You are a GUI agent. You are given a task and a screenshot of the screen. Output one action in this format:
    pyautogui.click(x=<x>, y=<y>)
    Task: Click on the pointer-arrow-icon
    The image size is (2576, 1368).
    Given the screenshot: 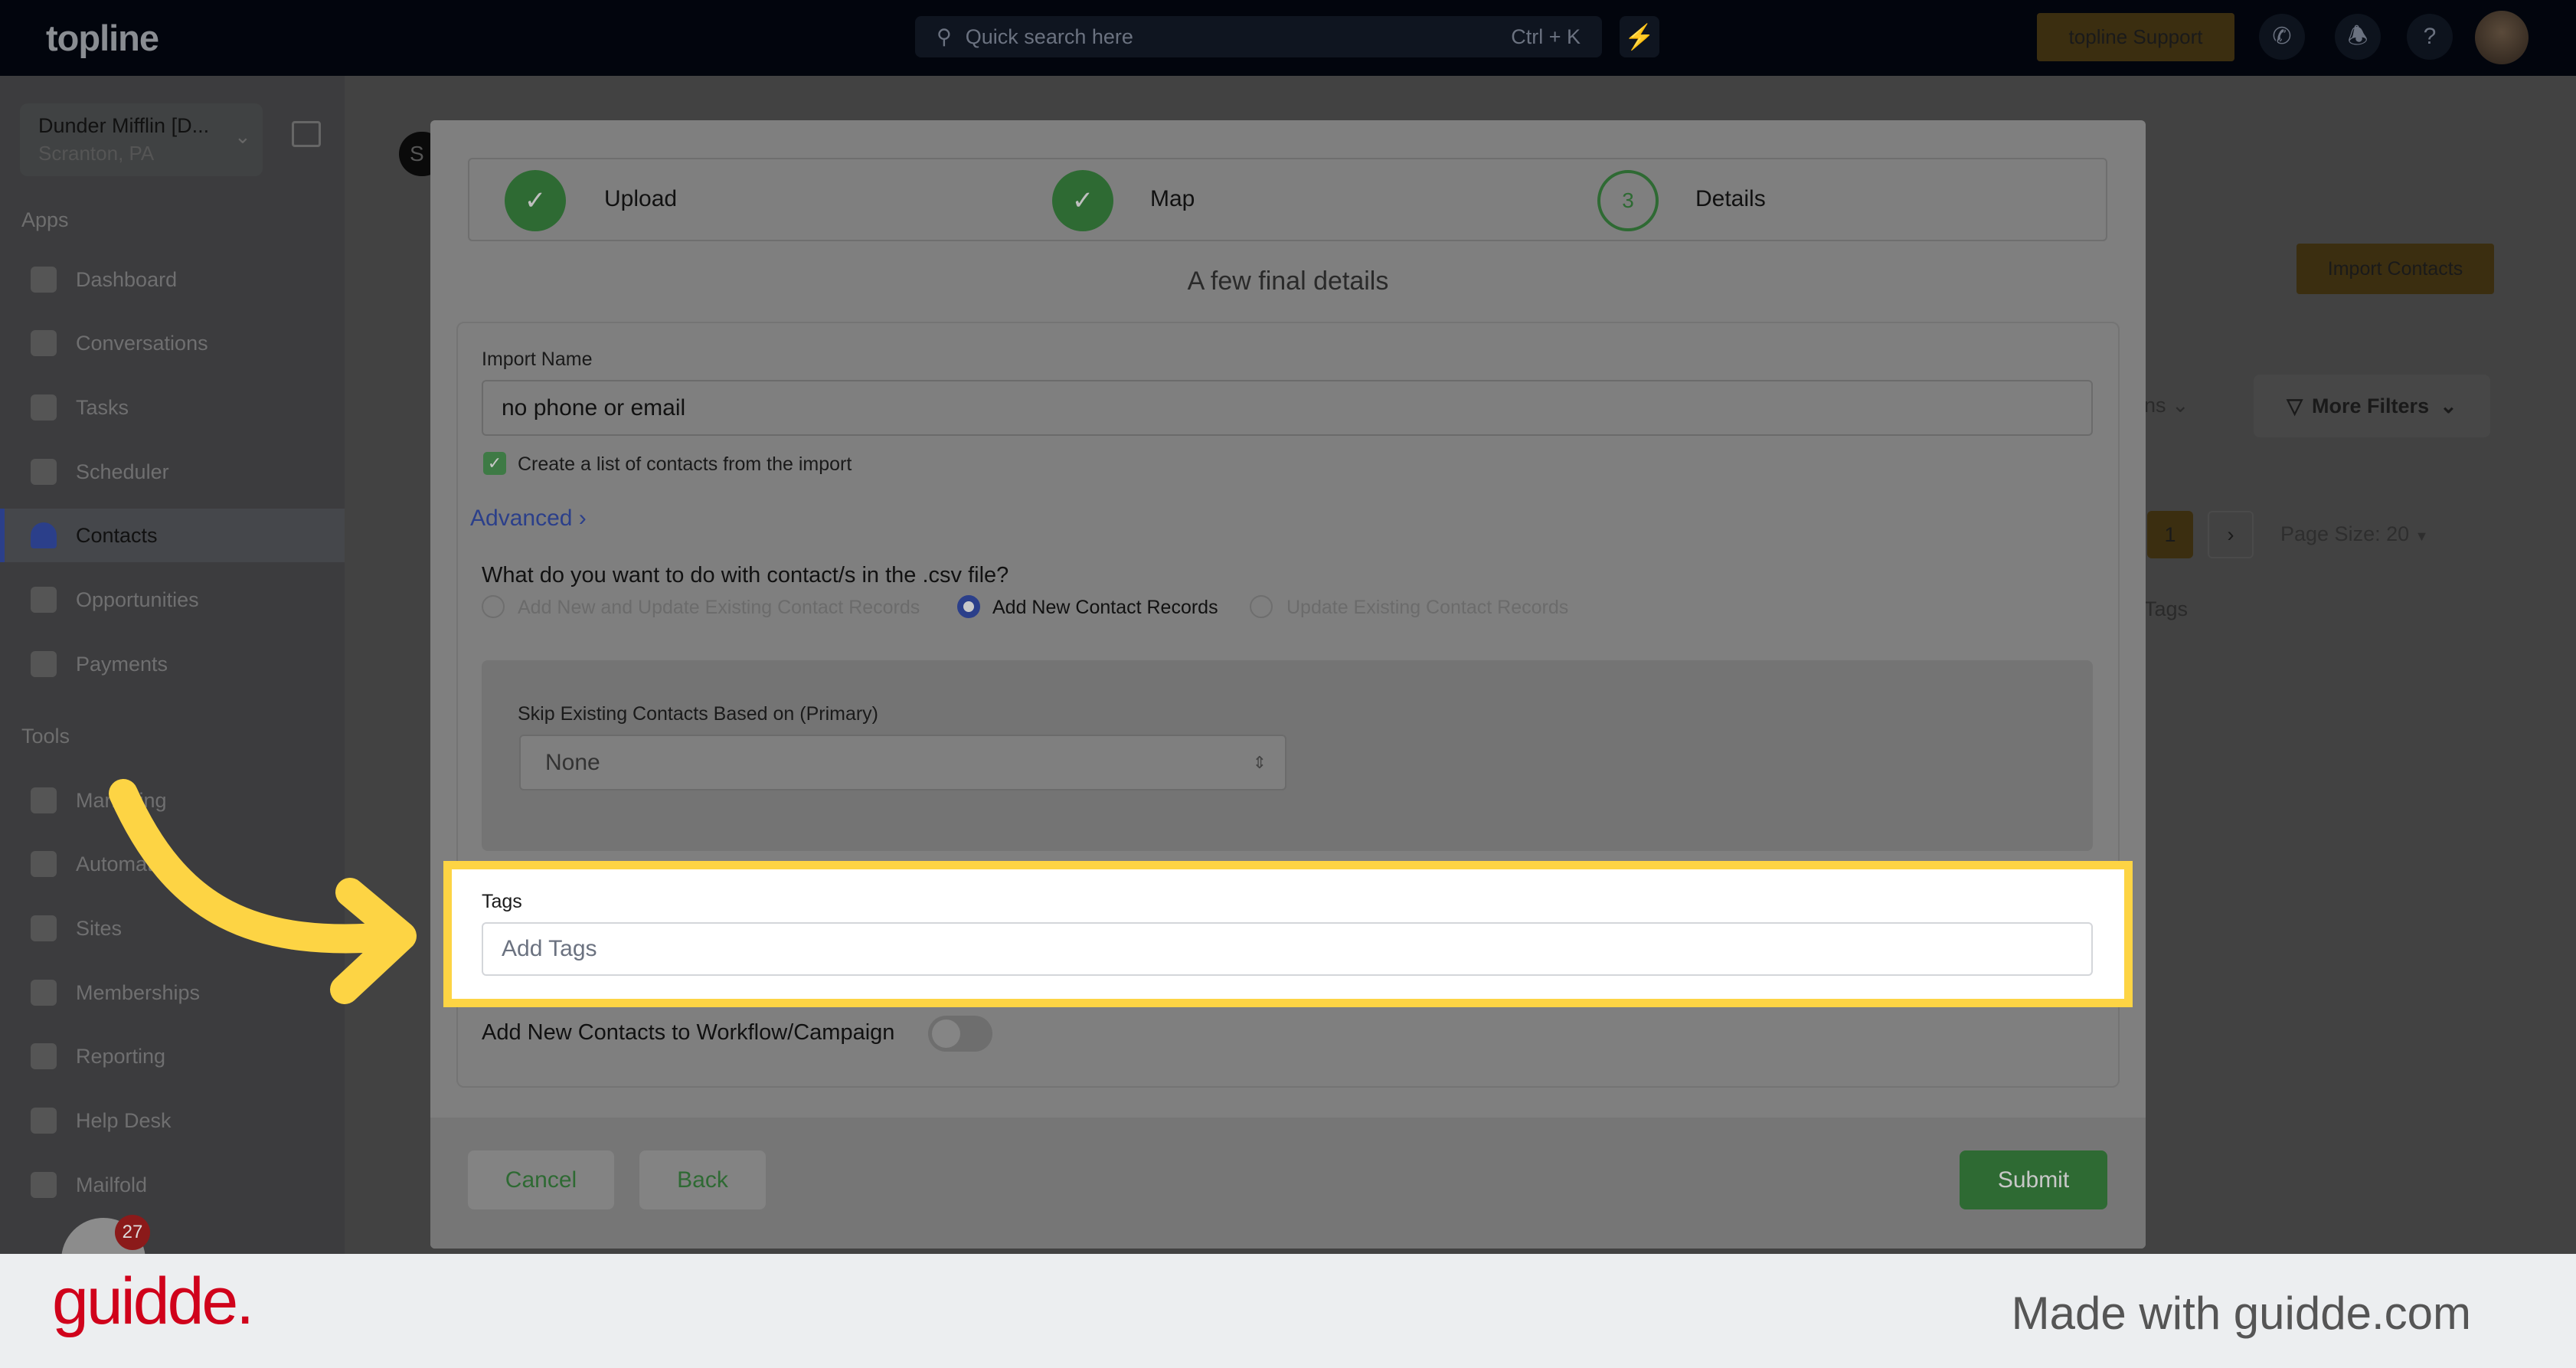 What is the action you would take?
    pyautogui.click(x=263, y=891)
    